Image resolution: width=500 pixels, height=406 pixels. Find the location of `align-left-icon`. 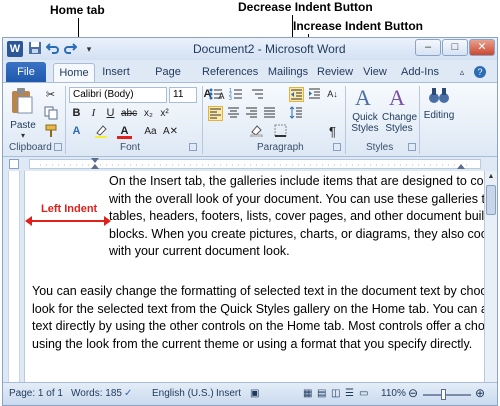

align-left-icon is located at coordinates (215, 113).